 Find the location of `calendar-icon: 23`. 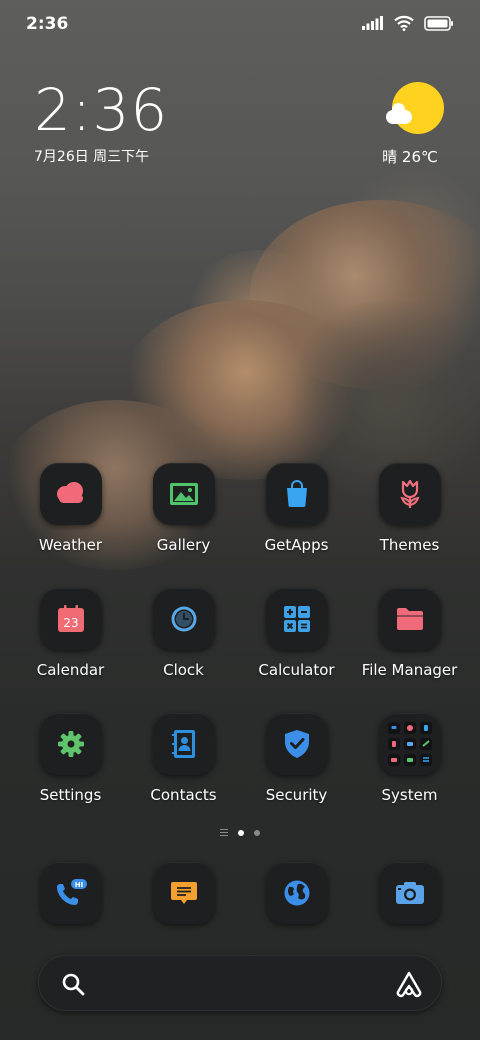

calendar-icon: 23 is located at coordinates (70, 618).